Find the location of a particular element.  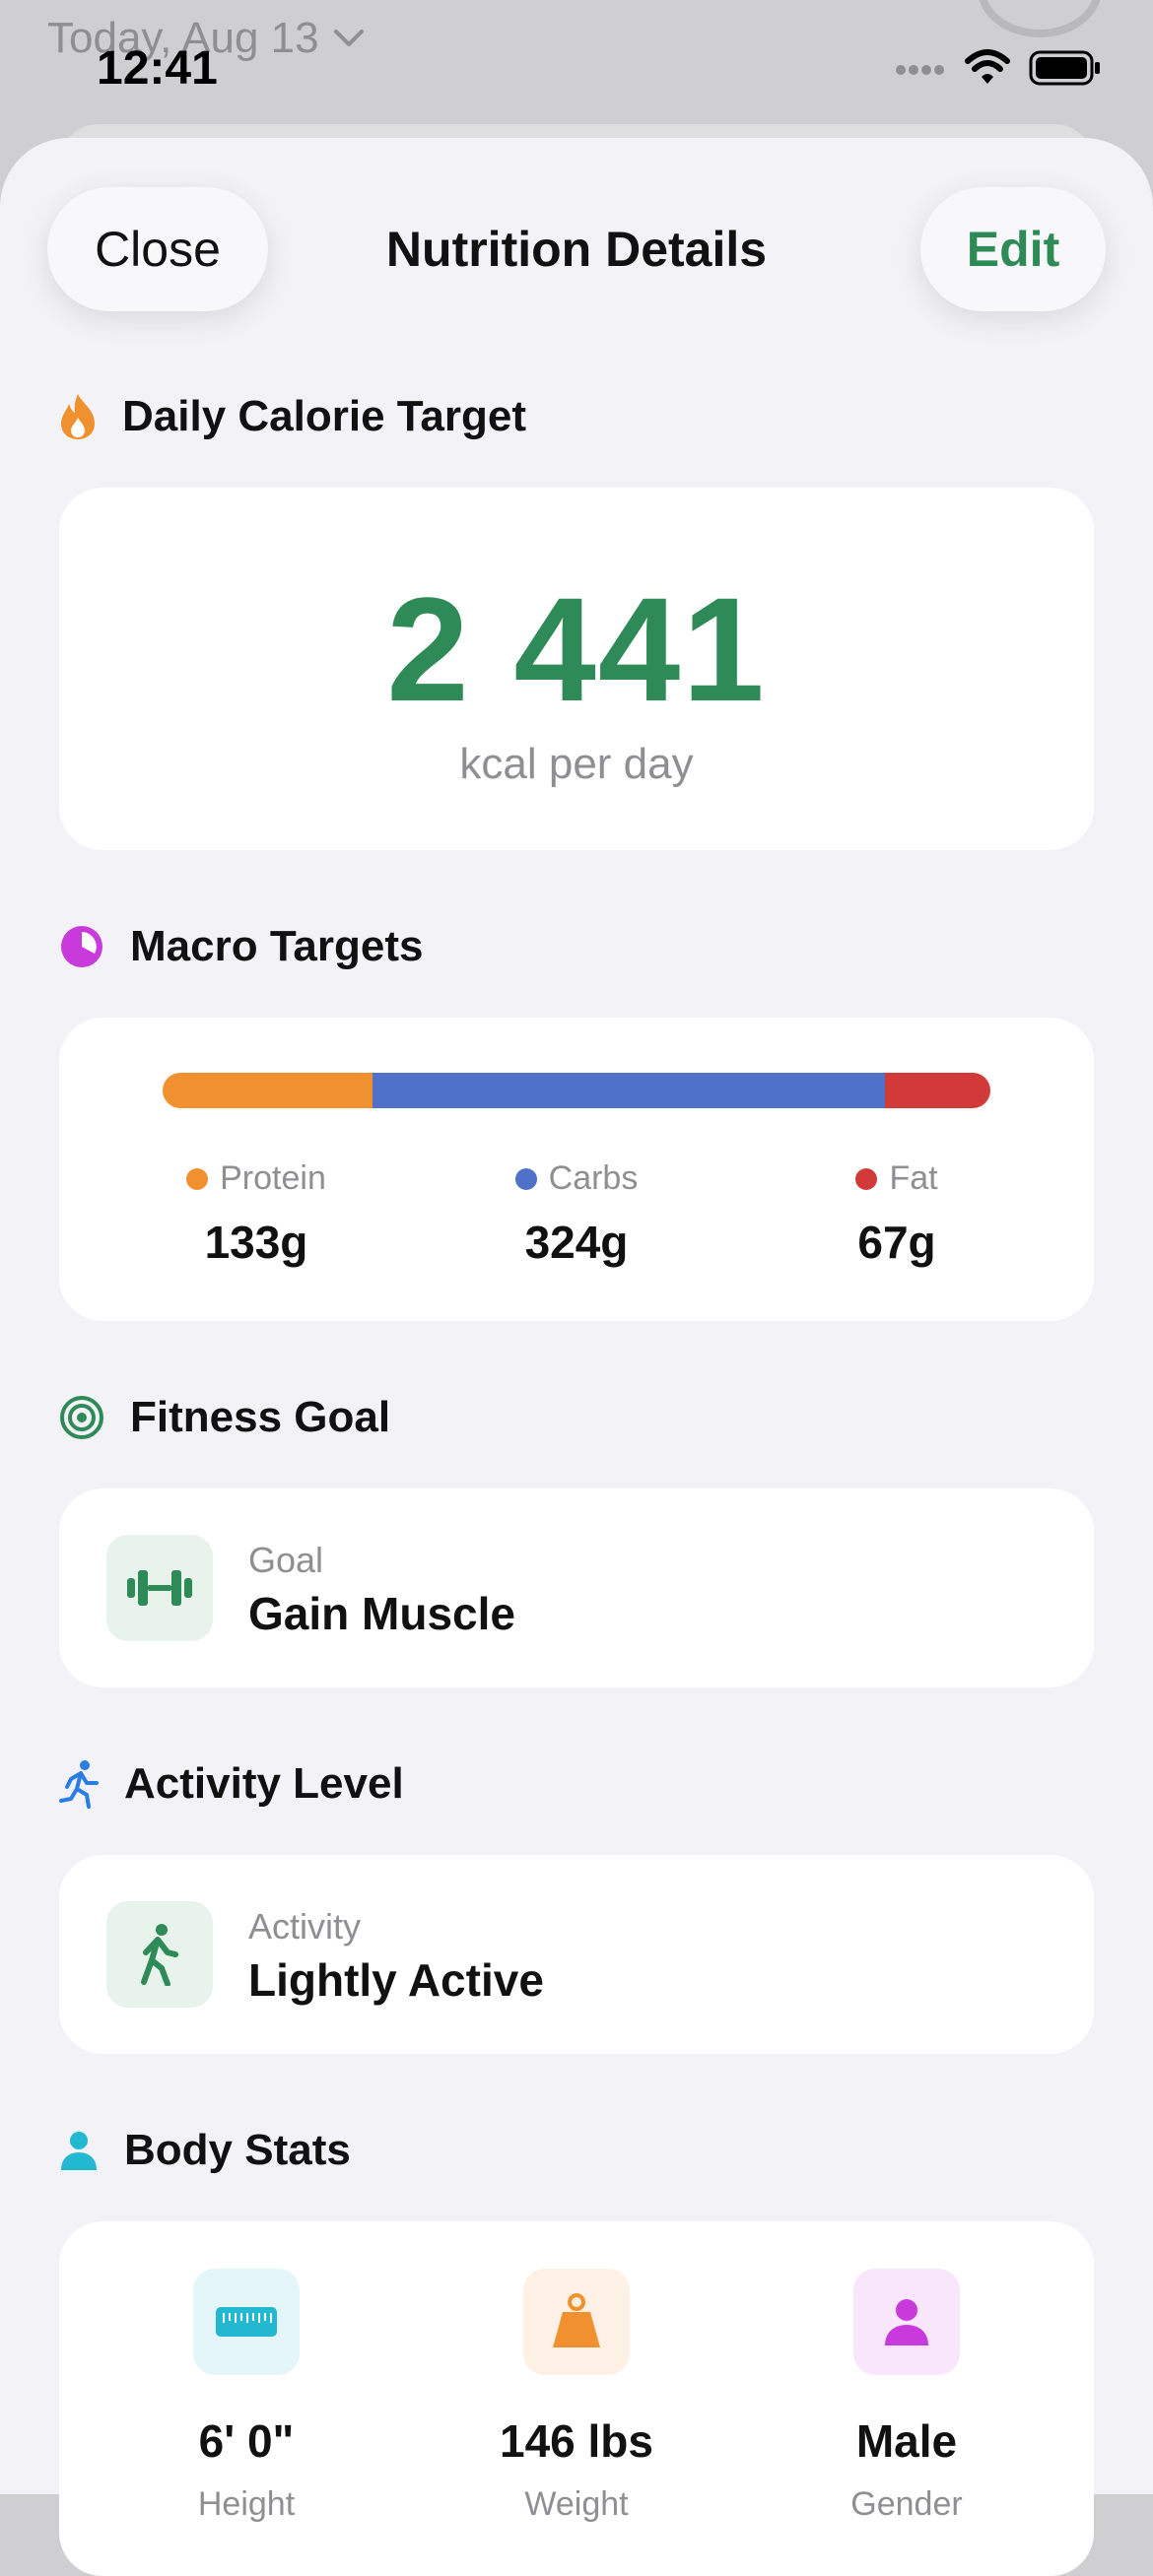

macro-distribution-bar is located at coordinates (576, 1091).